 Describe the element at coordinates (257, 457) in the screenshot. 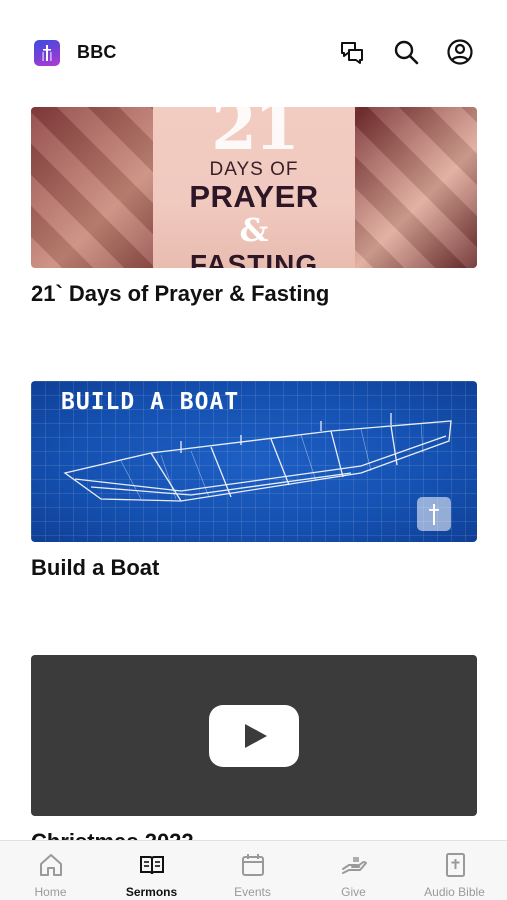

I see `boat-illustration` at that location.